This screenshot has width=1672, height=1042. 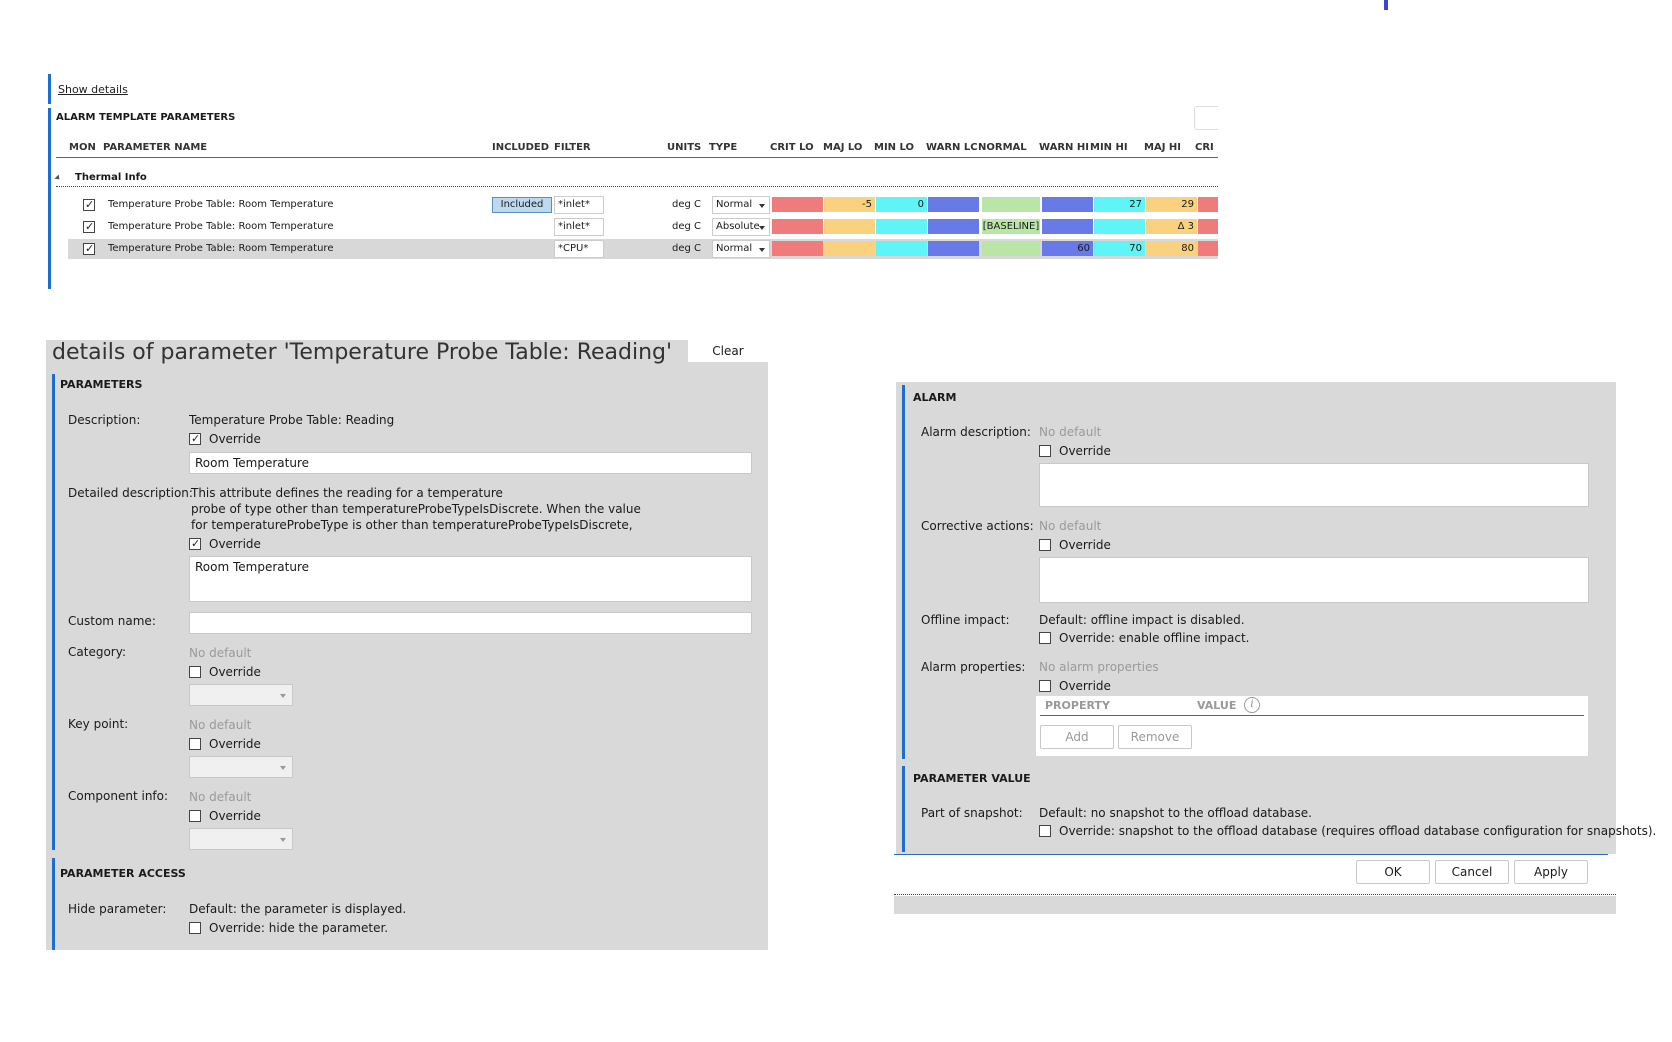 What do you see at coordinates (470, 623) in the screenshot?
I see `custom-name-input` at bounding box center [470, 623].